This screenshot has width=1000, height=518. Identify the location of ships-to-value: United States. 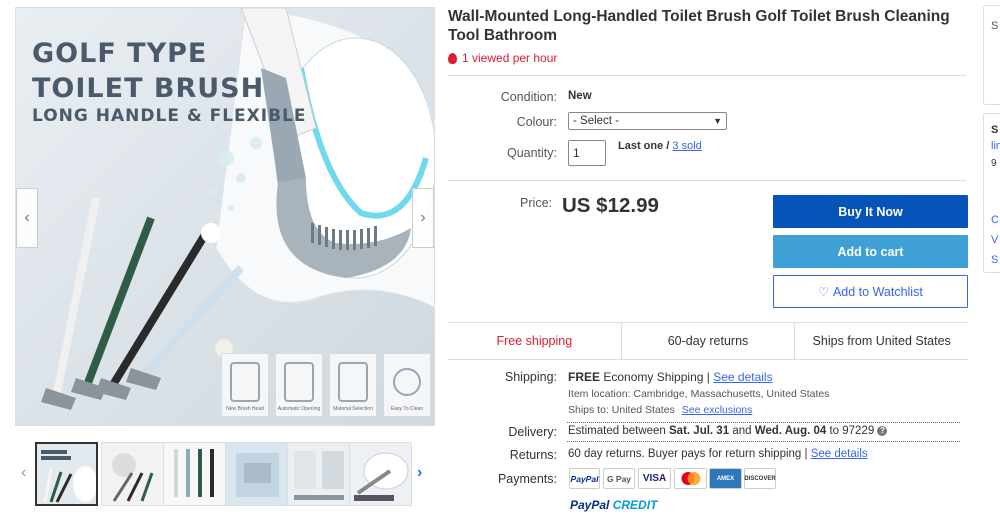
(643, 410).